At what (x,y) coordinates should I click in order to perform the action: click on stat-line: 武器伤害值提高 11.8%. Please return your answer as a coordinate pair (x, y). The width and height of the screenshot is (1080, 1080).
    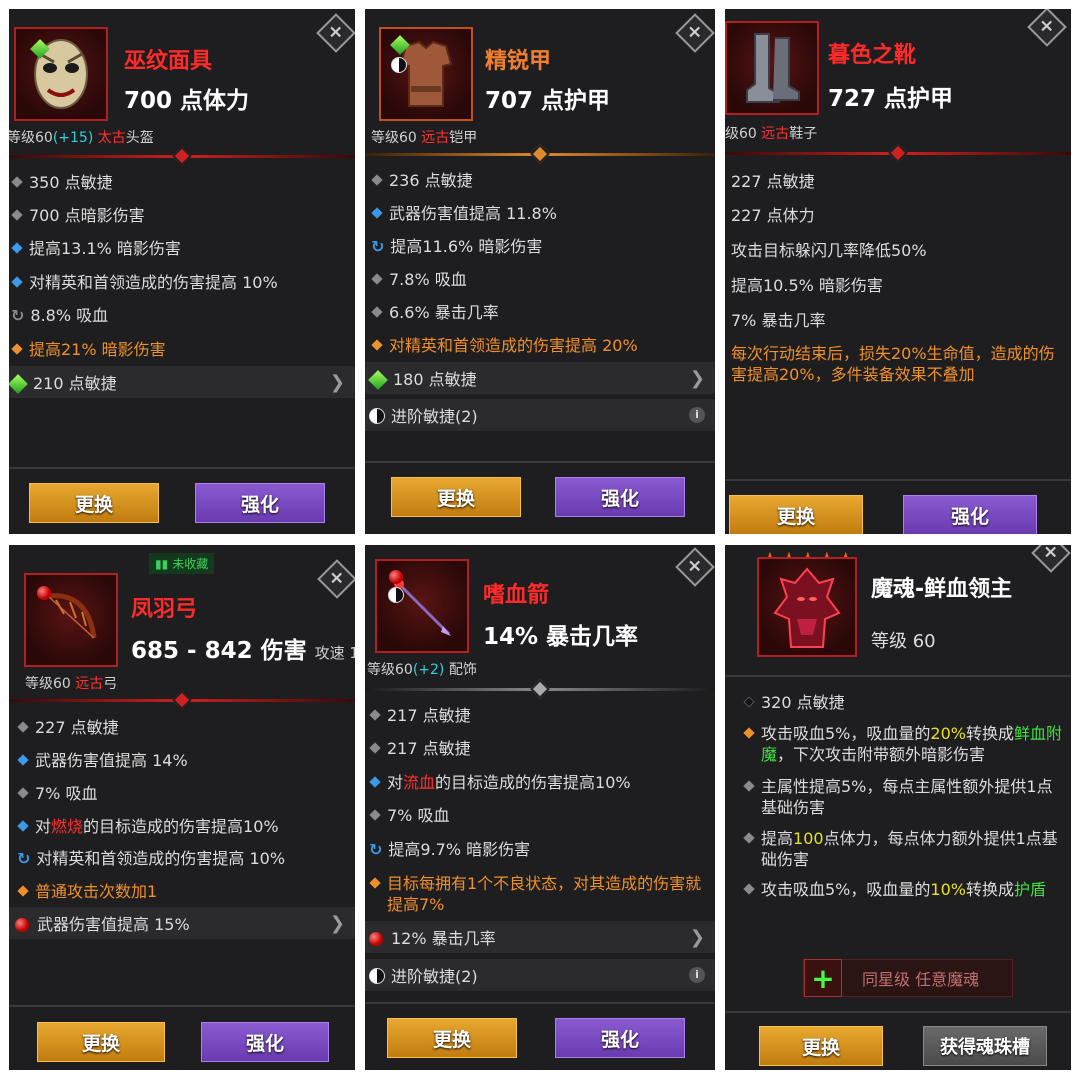
    Looking at the image, I should click on (463, 213).